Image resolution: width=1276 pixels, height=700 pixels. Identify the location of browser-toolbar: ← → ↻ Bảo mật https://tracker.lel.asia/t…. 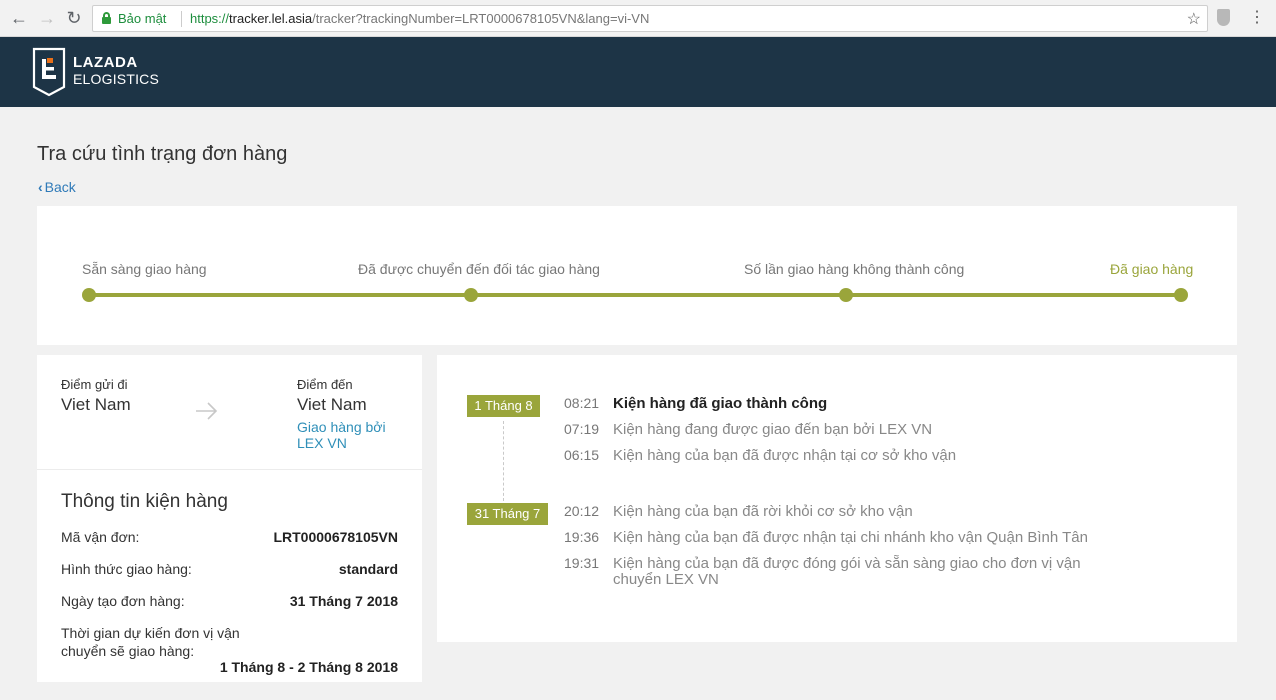
(638, 18).